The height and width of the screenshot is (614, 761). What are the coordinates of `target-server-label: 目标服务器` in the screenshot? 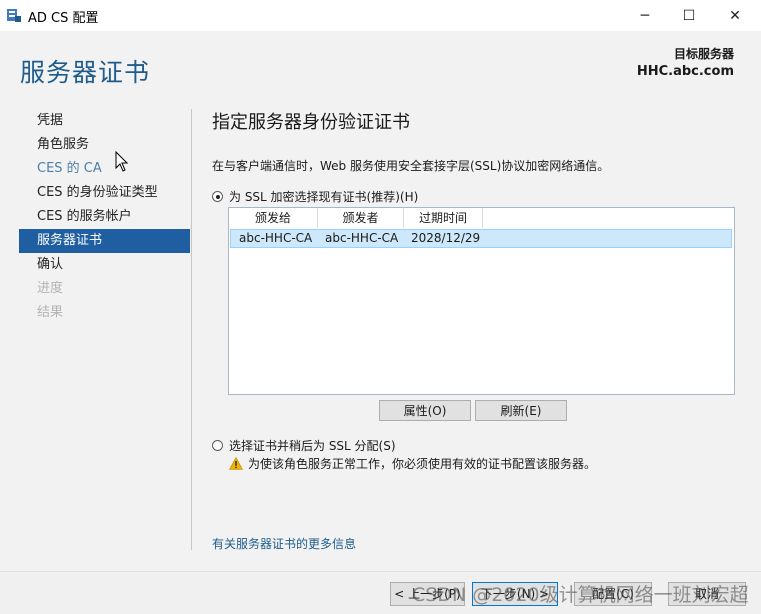 It's located at (703, 54).